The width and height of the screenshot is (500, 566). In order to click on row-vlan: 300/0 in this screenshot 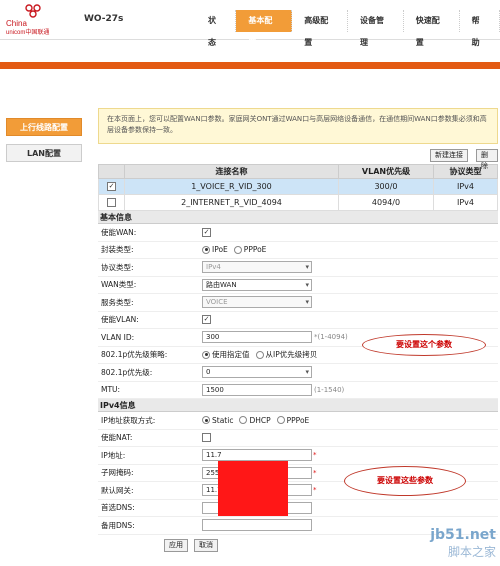, I will do `click(386, 186)`.